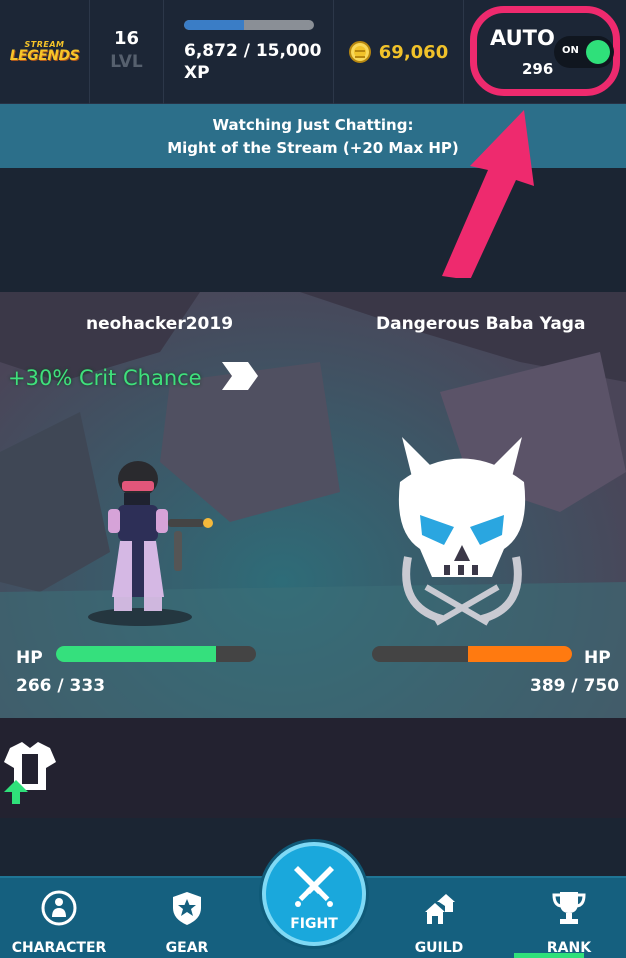 The width and height of the screenshot is (626, 958). What do you see at coordinates (584, 52) in the screenshot?
I see `auto-toggle: ON` at bounding box center [584, 52].